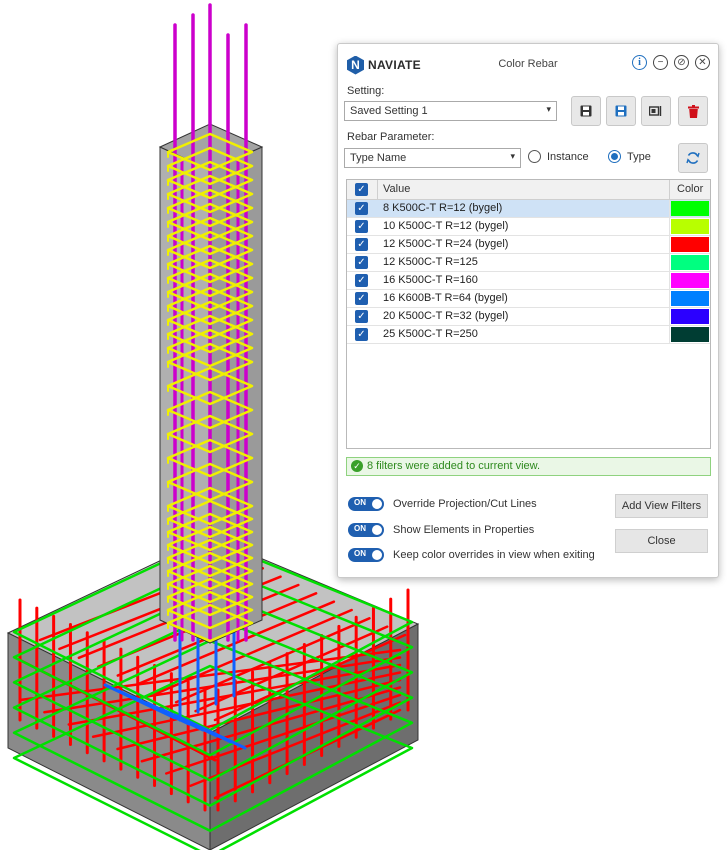 Image resolution: width=727 pixels, height=850 pixels. What do you see at coordinates (661, 541) in the screenshot?
I see `close-button: Close` at bounding box center [661, 541].